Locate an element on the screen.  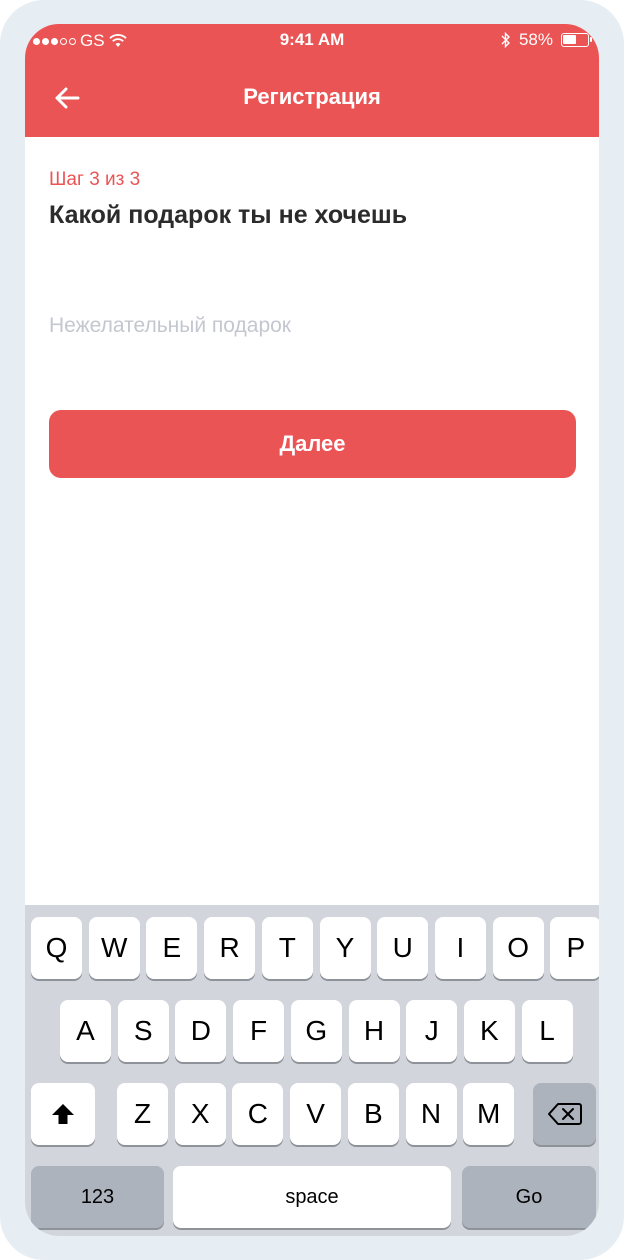
key-i: I is located at coordinates (460, 948).